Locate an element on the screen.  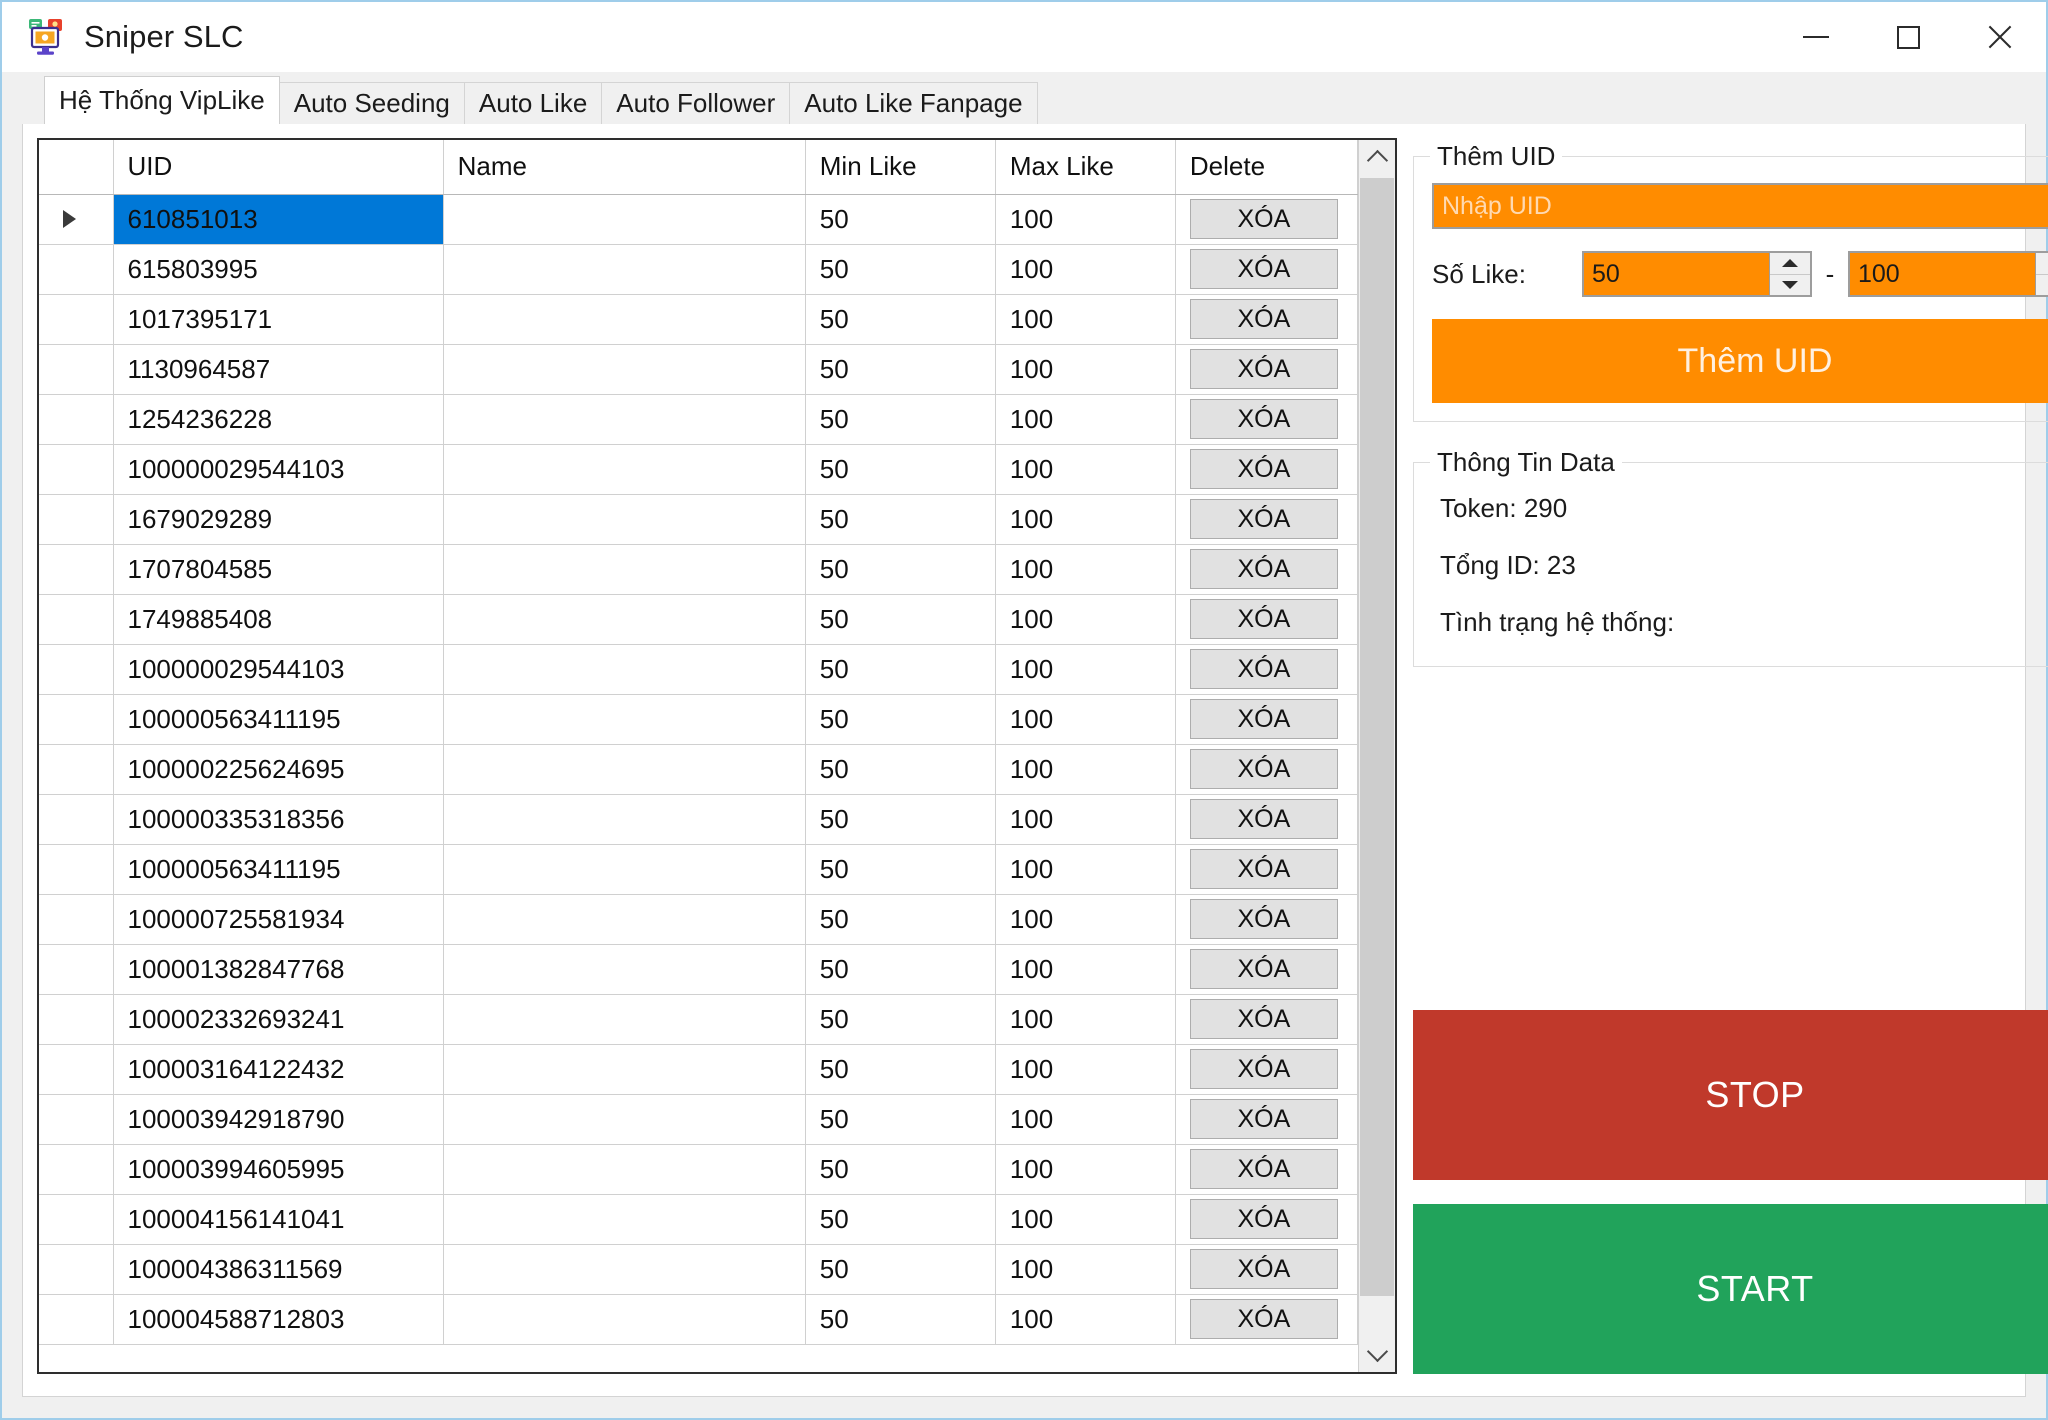
tab-auto-seeding: Auto Seeding is located at coordinates (371, 103).